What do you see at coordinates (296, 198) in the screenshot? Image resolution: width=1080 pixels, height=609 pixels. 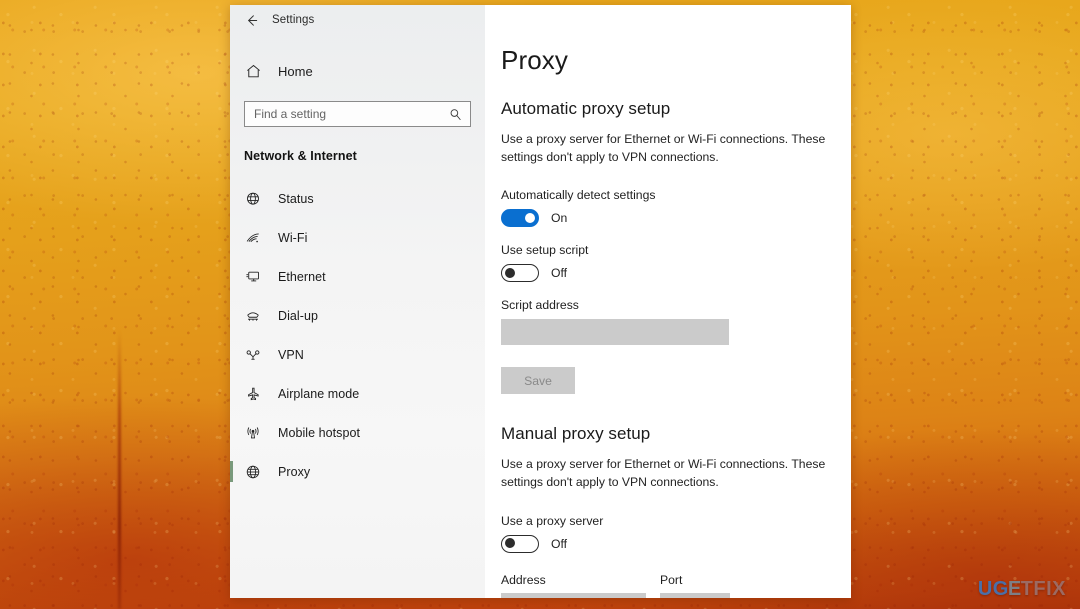 I see `sidebar-item-status-label: Status` at bounding box center [296, 198].